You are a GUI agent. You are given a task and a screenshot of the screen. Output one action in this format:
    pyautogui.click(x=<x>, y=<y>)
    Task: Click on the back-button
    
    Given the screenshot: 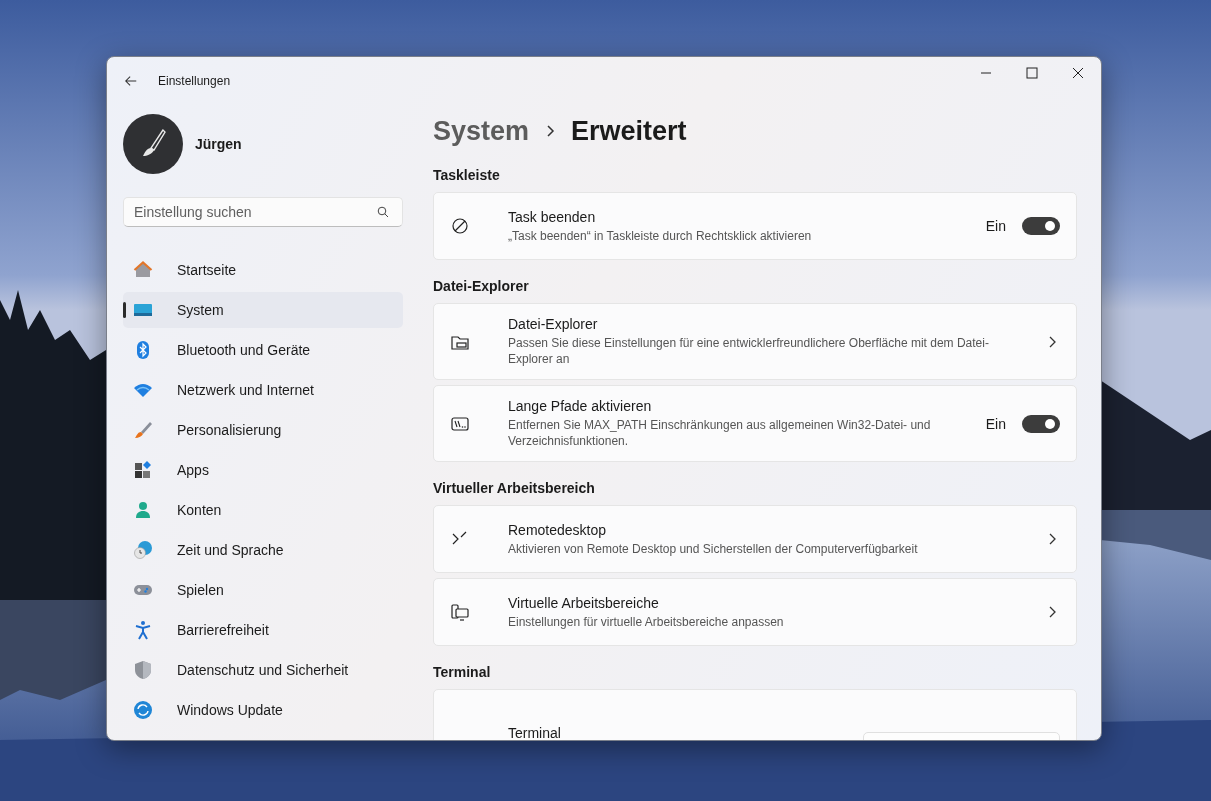 What is the action you would take?
    pyautogui.click(x=131, y=81)
    